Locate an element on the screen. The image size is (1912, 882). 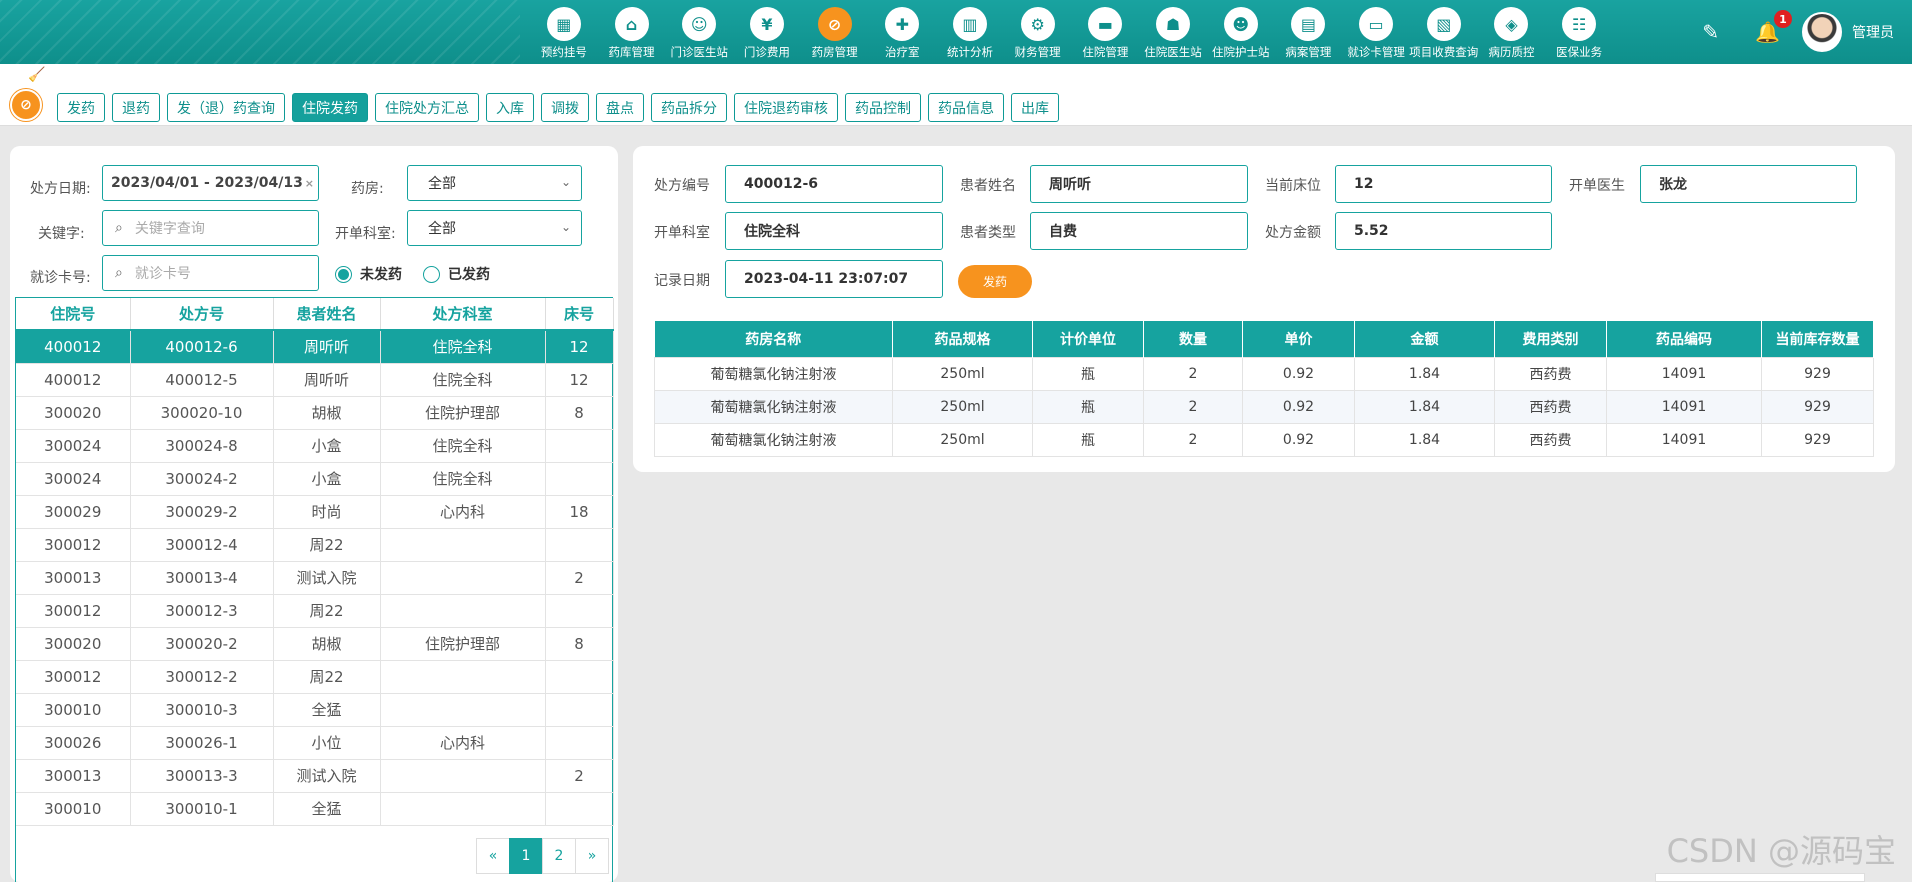
bed-field: 12 is located at coordinates (1443, 184).